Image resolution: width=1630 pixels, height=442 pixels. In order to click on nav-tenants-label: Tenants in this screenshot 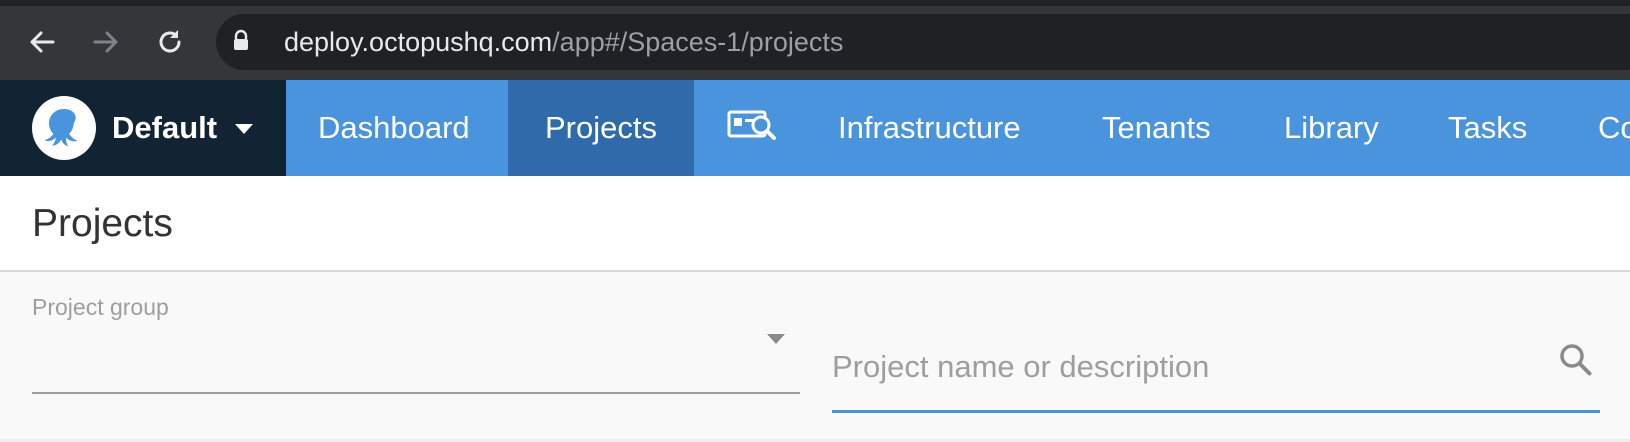, I will do `click(1156, 127)`.